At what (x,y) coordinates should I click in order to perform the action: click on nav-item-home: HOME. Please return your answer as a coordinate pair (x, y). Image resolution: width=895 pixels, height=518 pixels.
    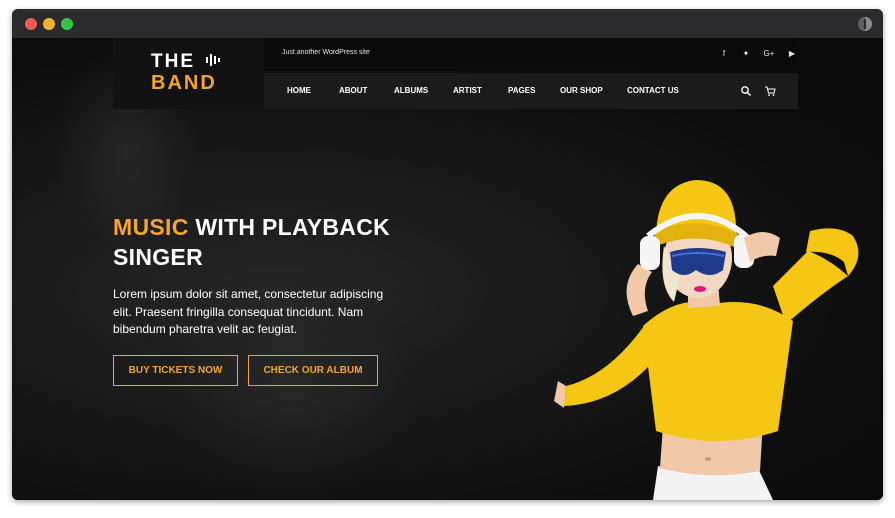
    Looking at the image, I should click on (299, 91).